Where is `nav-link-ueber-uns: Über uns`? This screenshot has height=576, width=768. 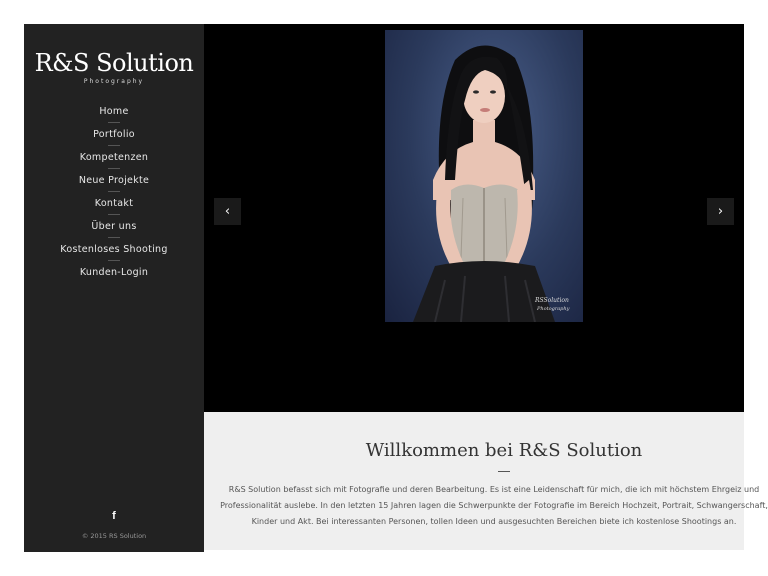 nav-link-ueber-uns: Über uns is located at coordinates (113, 226).